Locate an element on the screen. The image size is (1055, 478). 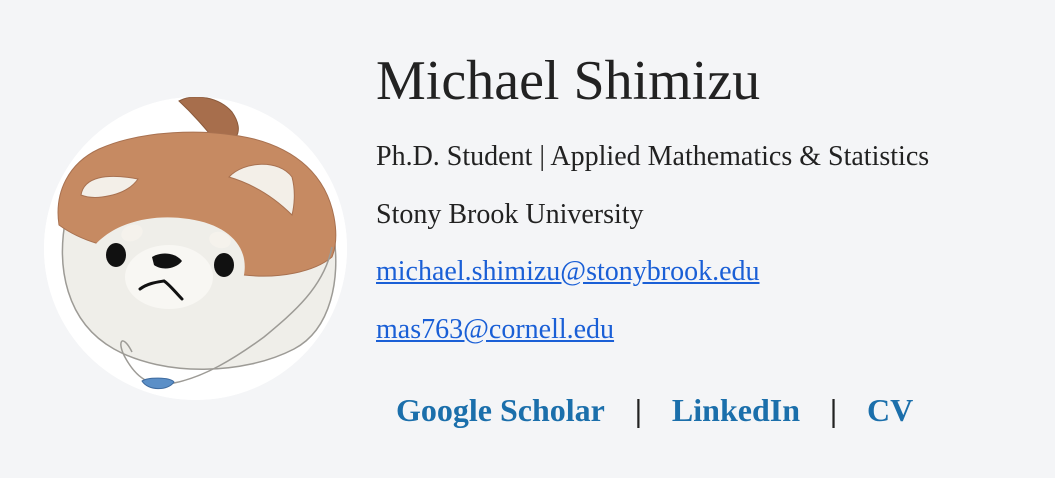
cornell-email-link: mas763@cornell.edu is located at coordinates (495, 329).